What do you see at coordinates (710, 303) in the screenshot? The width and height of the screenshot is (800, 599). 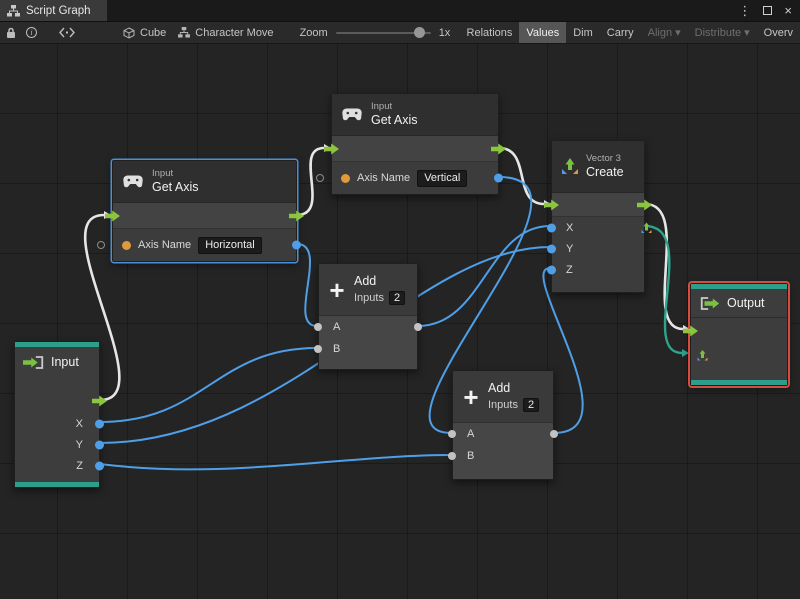 I see `graph-output-icon` at bounding box center [710, 303].